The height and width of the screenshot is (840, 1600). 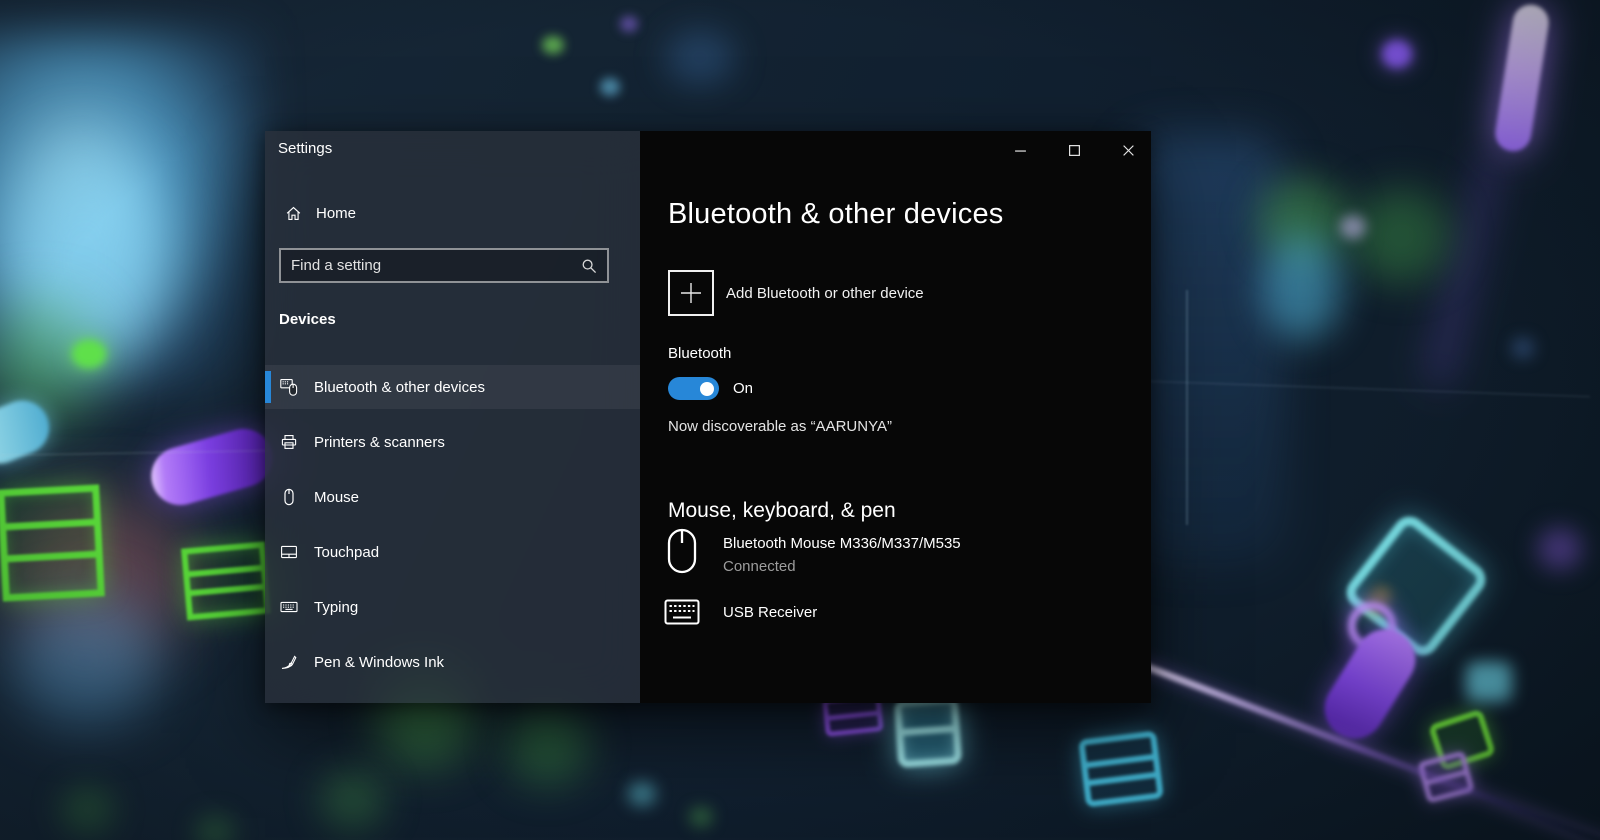 I want to click on device-row-usb-receiver: USB Receiver, so click(x=893, y=612).